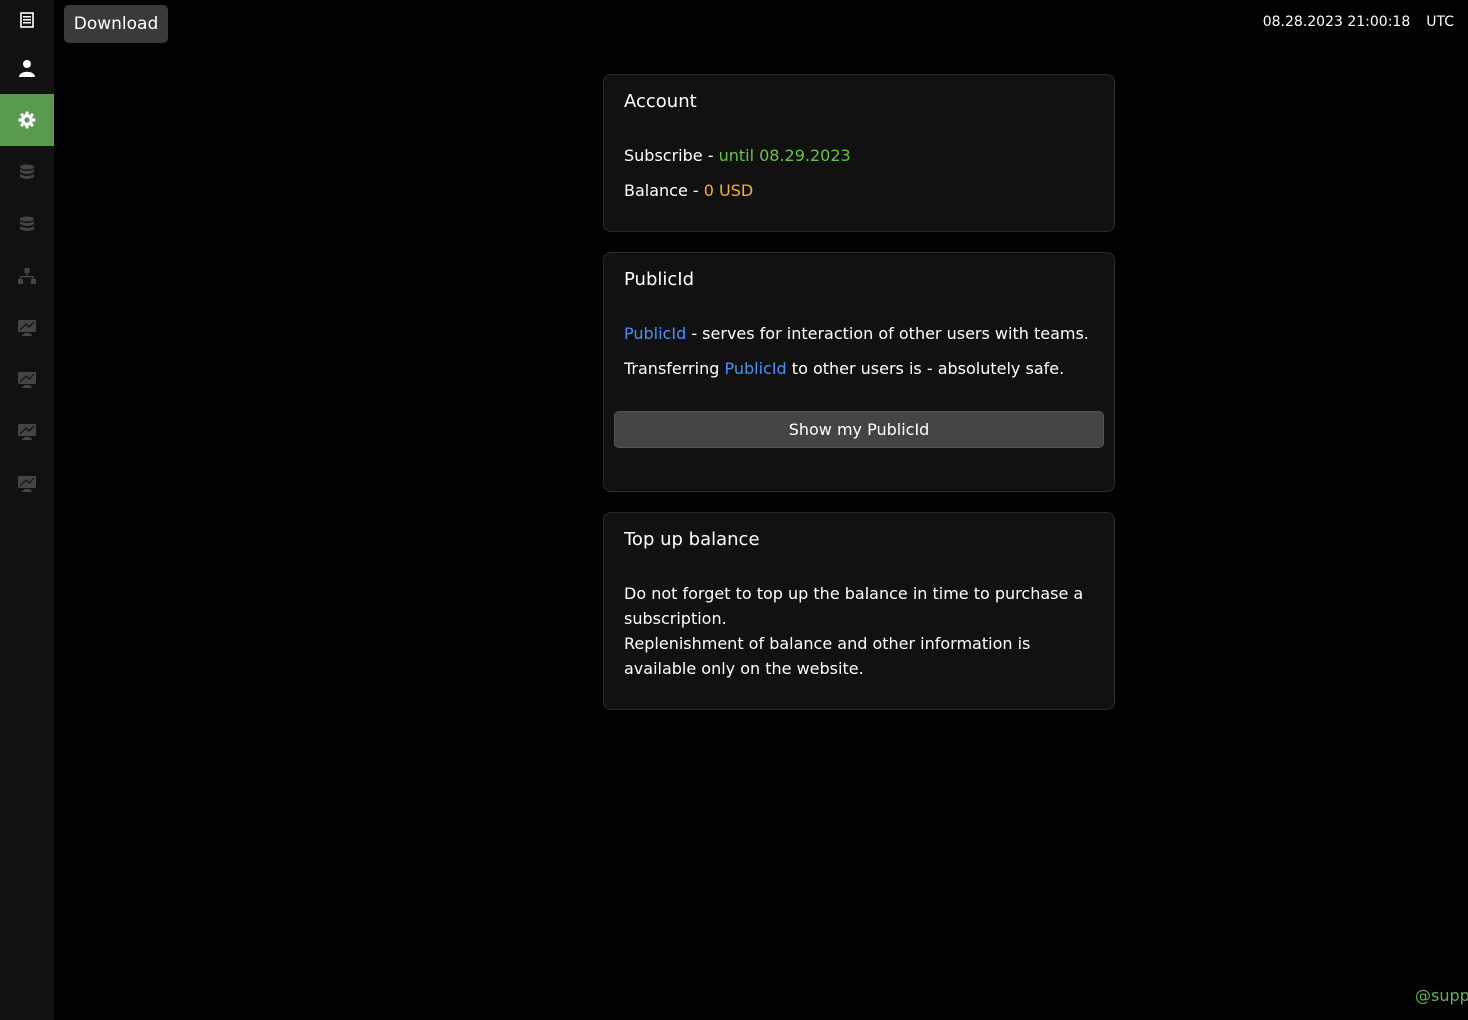 The image size is (1468, 1020). Describe the element at coordinates (925, 368) in the screenshot. I see `safety-suffix: to other users is - absolutely safe.` at that location.